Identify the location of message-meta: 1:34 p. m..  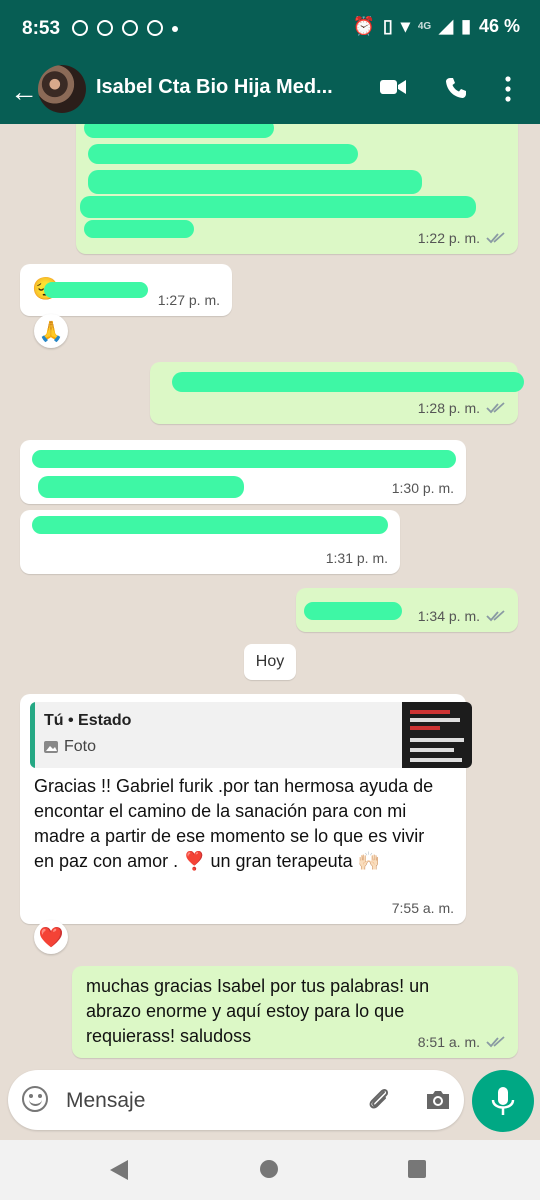
(462, 616).